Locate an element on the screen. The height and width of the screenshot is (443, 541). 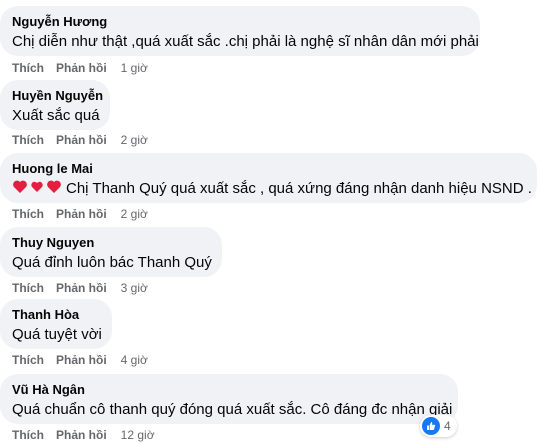
comment-author: Huyền Nguyễn is located at coordinates (57, 96).